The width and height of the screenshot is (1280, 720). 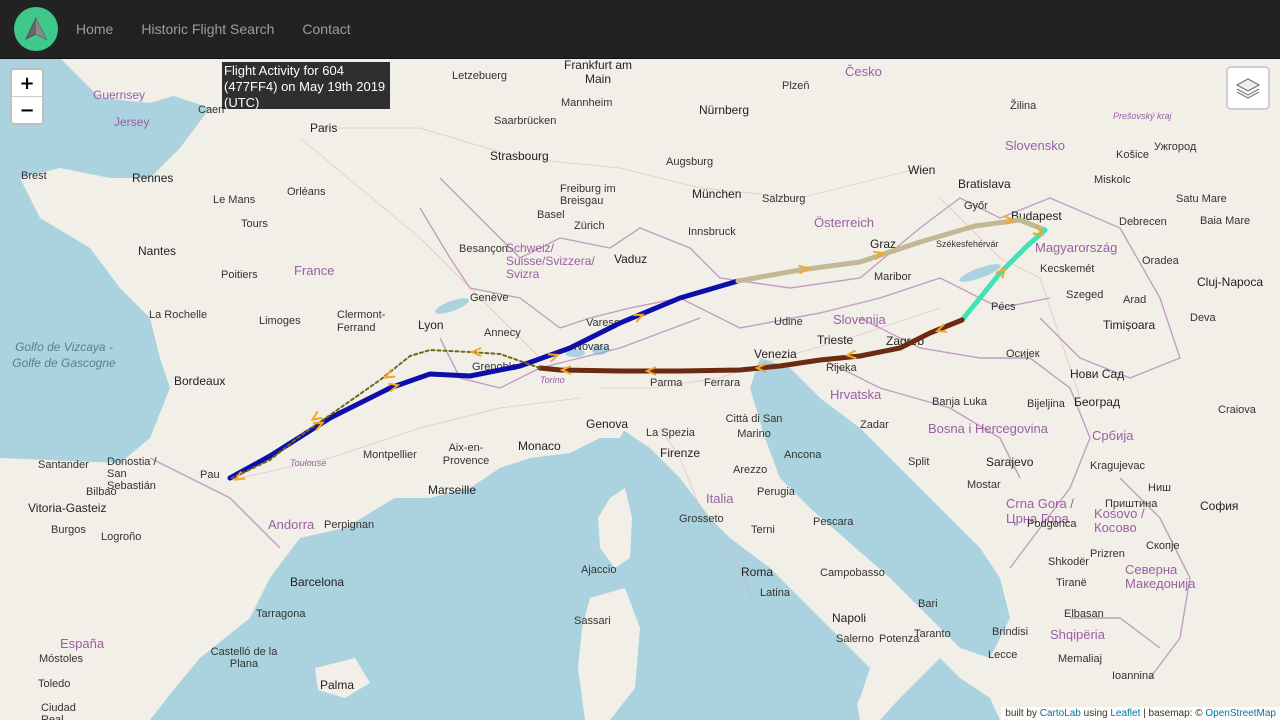 I want to click on nav-contact-link: Contact, so click(x=326, y=29).